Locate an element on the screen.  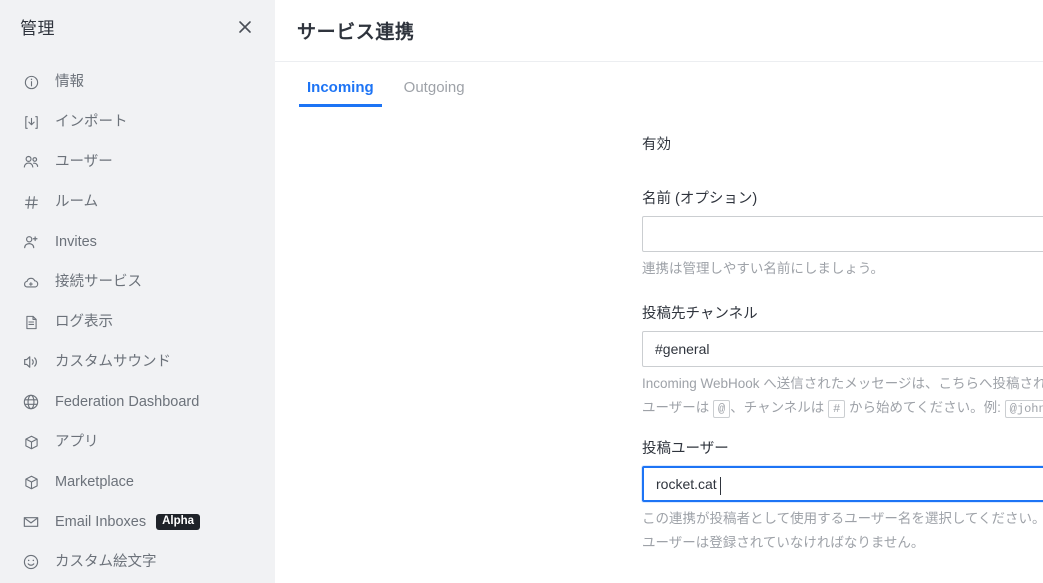
sidebar-title: 管理 is located at coordinates (37, 28).